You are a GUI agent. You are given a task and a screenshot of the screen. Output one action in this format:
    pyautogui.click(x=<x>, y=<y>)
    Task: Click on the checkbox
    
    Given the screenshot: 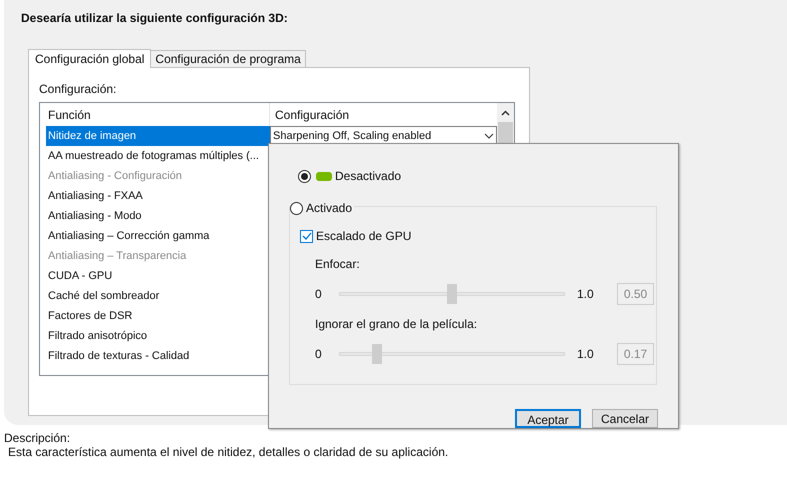 What is the action you would take?
    pyautogui.click(x=306, y=236)
    